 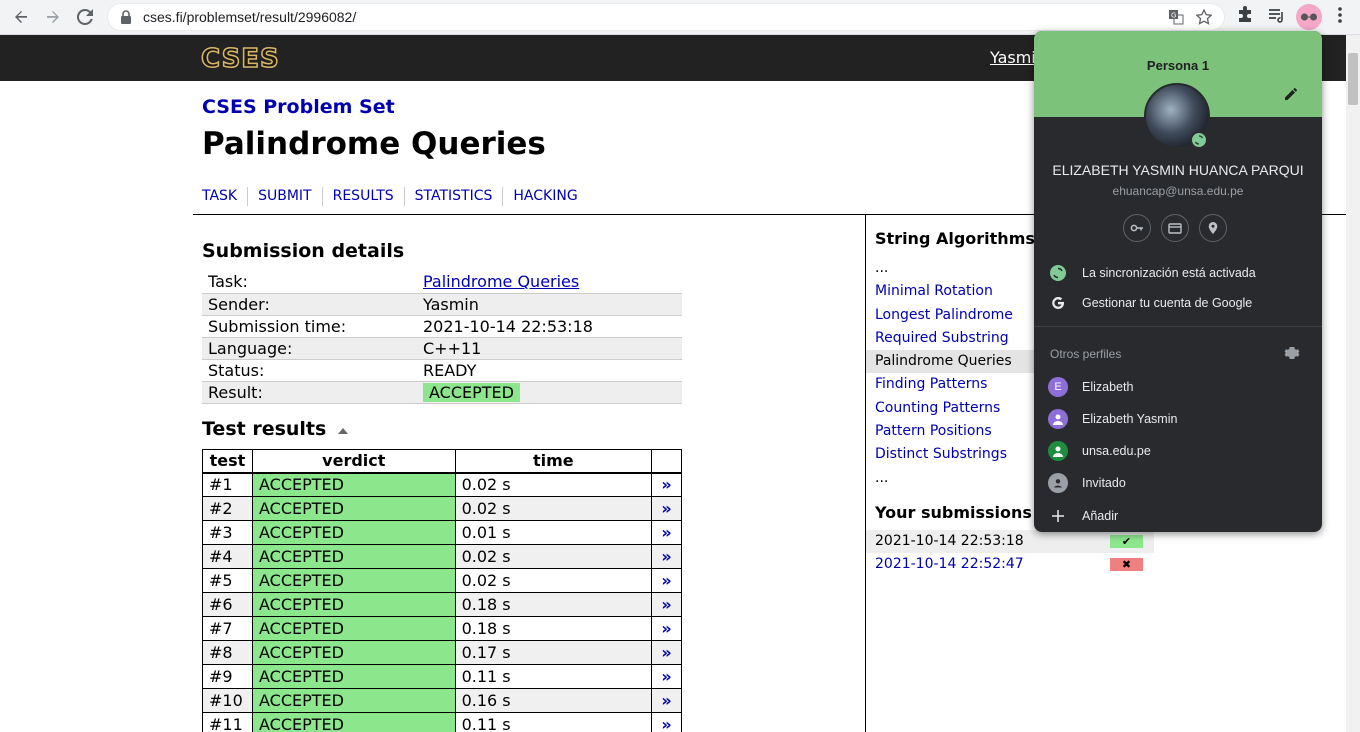 I want to click on task-tabs: TASK SUBMIT RESULTS STATISTICS HACKING, so click(x=400, y=196).